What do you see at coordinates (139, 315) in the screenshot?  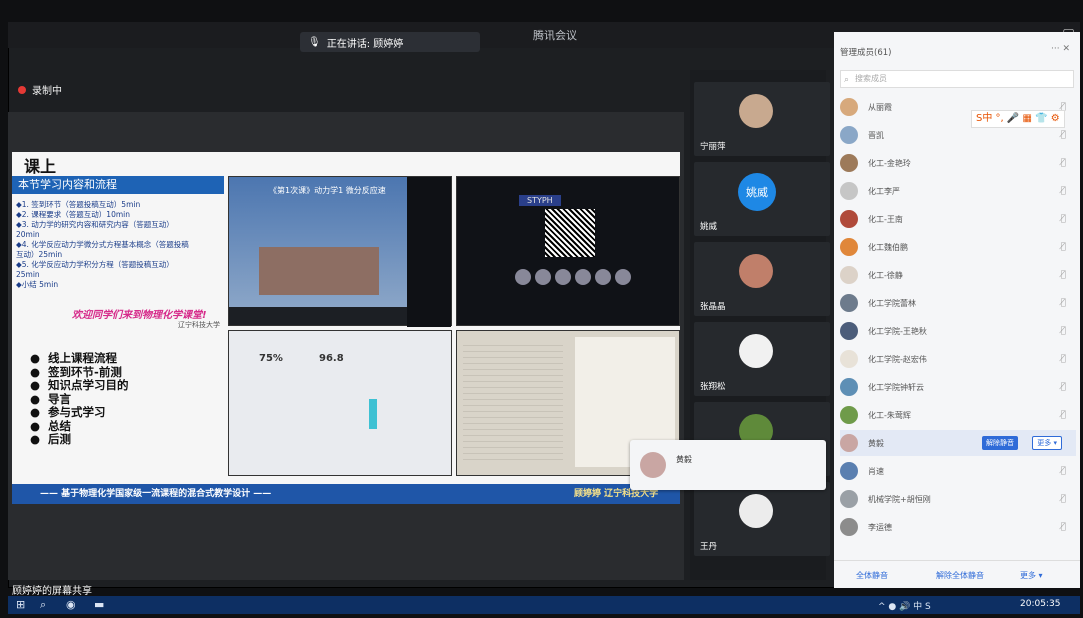 I see `welcome-banner: 欢迎同学们来到物理化学课堂!` at bounding box center [139, 315].